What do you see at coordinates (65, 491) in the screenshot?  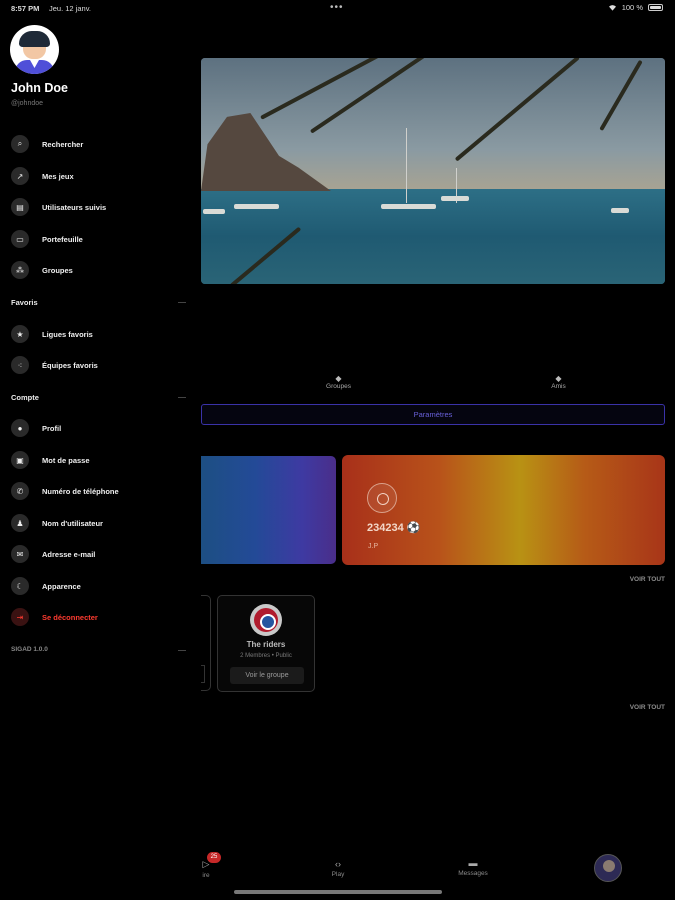 I see `menu-item-numero-telephone: ✆ Numéro de téléphone` at bounding box center [65, 491].